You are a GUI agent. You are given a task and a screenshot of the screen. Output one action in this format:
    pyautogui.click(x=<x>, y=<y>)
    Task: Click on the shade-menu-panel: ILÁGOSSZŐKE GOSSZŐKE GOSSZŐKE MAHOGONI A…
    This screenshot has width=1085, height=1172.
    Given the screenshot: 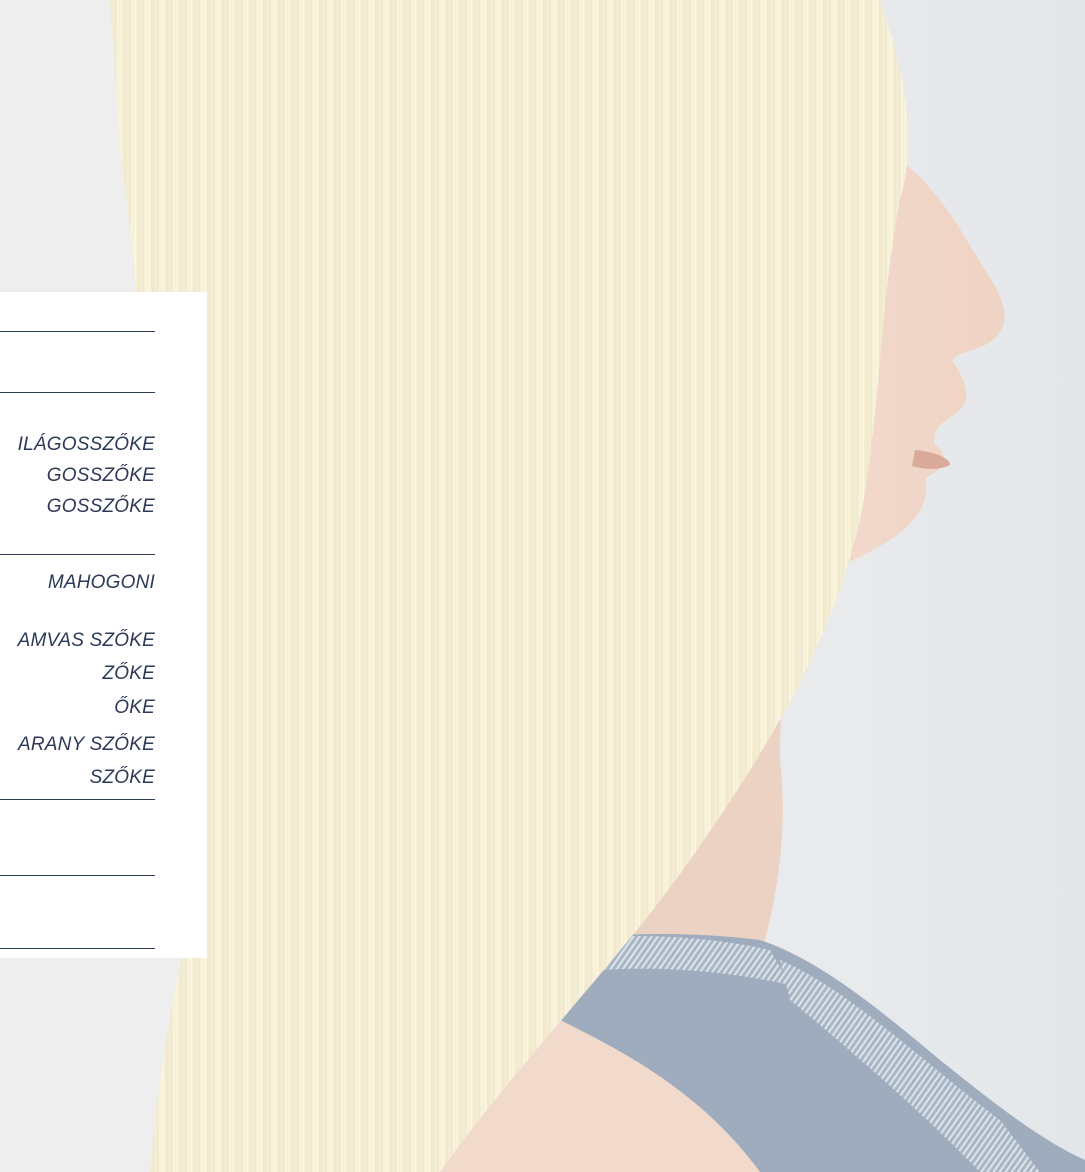 What is the action you would take?
    pyautogui.click(x=103, y=625)
    